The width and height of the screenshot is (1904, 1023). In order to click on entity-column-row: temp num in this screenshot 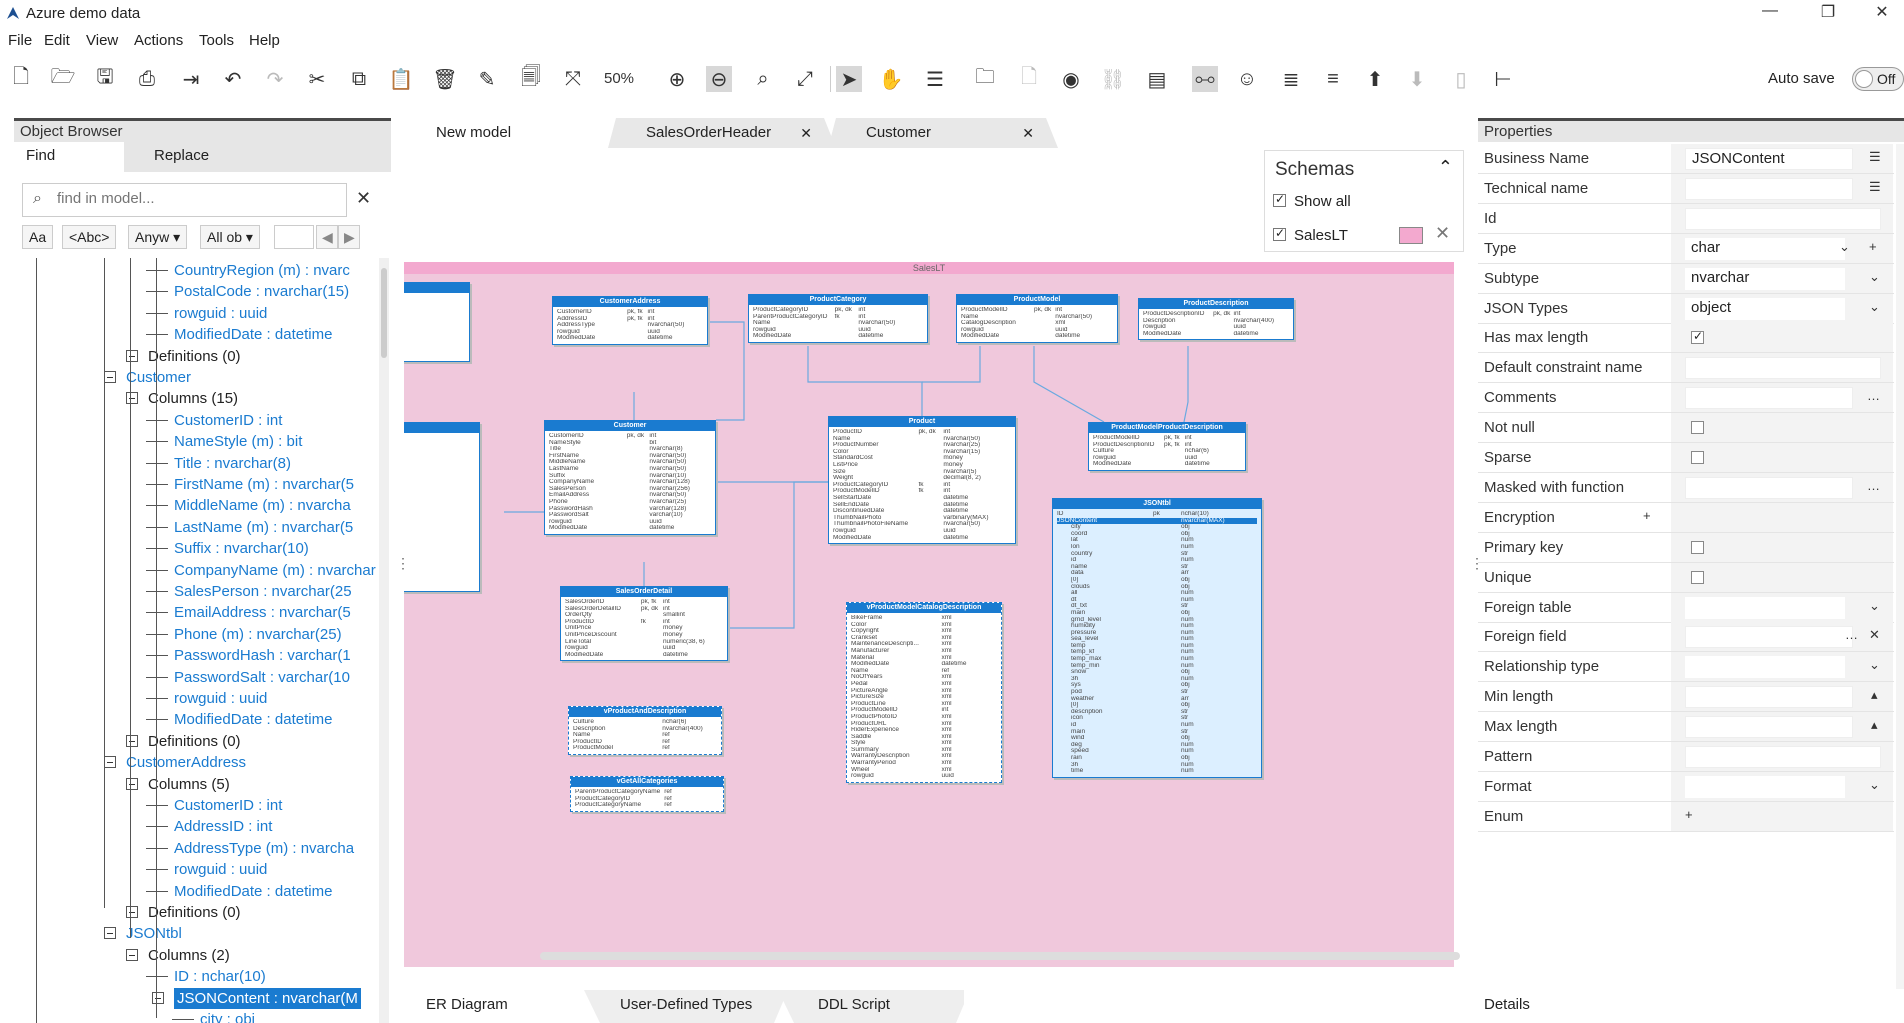, I will do `click(1157, 646)`.